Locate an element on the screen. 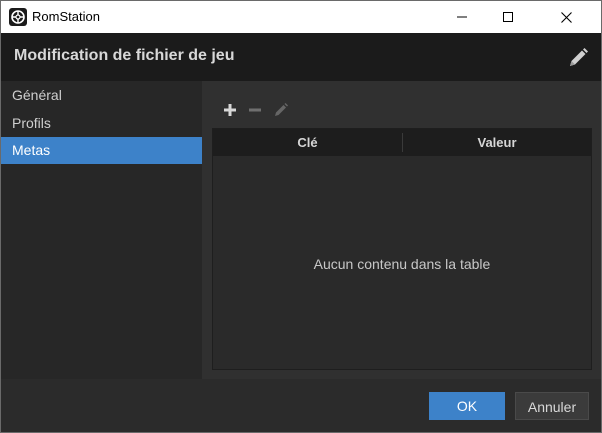  plus-icon is located at coordinates (230, 110).